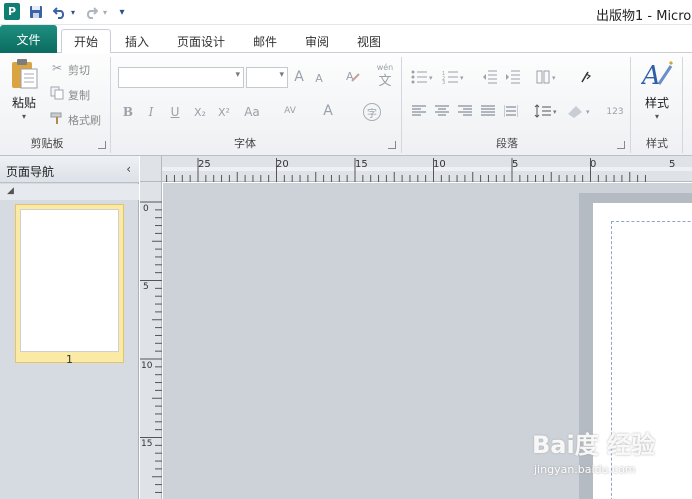 The image size is (692, 499). Describe the element at coordinates (547, 77) in the screenshot. I see `columns-icon: ▾` at that location.